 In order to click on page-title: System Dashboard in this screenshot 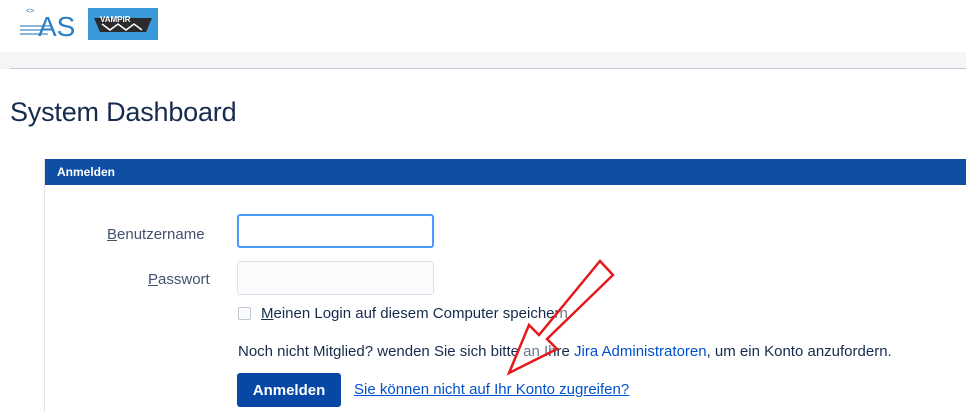, I will do `click(123, 112)`.